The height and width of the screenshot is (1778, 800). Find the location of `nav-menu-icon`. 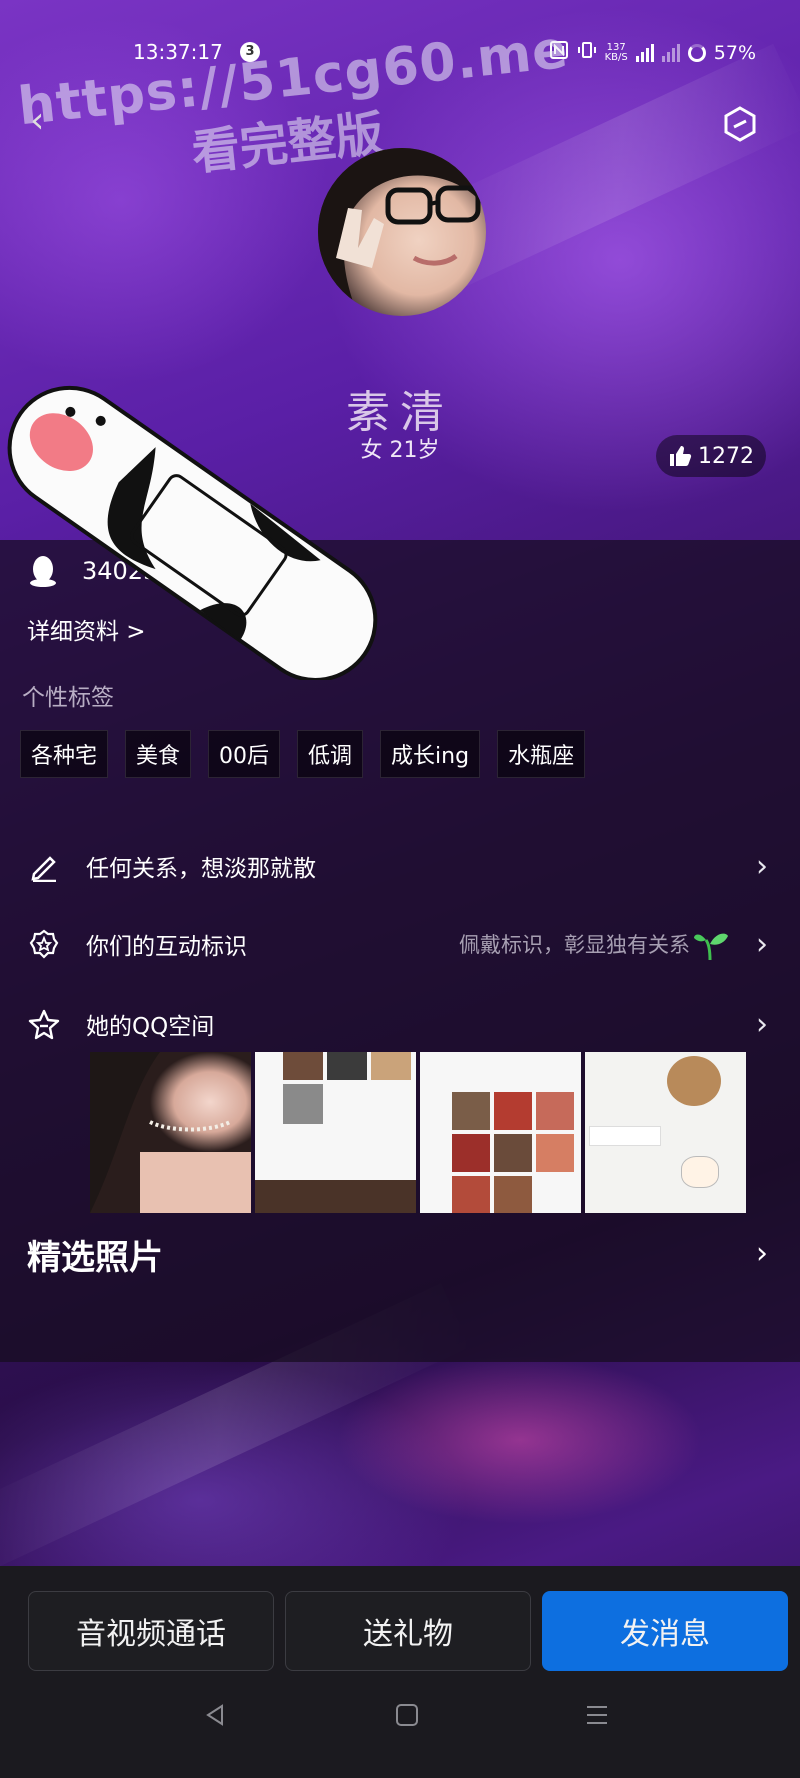

nav-menu-icon is located at coordinates (597, 1715).